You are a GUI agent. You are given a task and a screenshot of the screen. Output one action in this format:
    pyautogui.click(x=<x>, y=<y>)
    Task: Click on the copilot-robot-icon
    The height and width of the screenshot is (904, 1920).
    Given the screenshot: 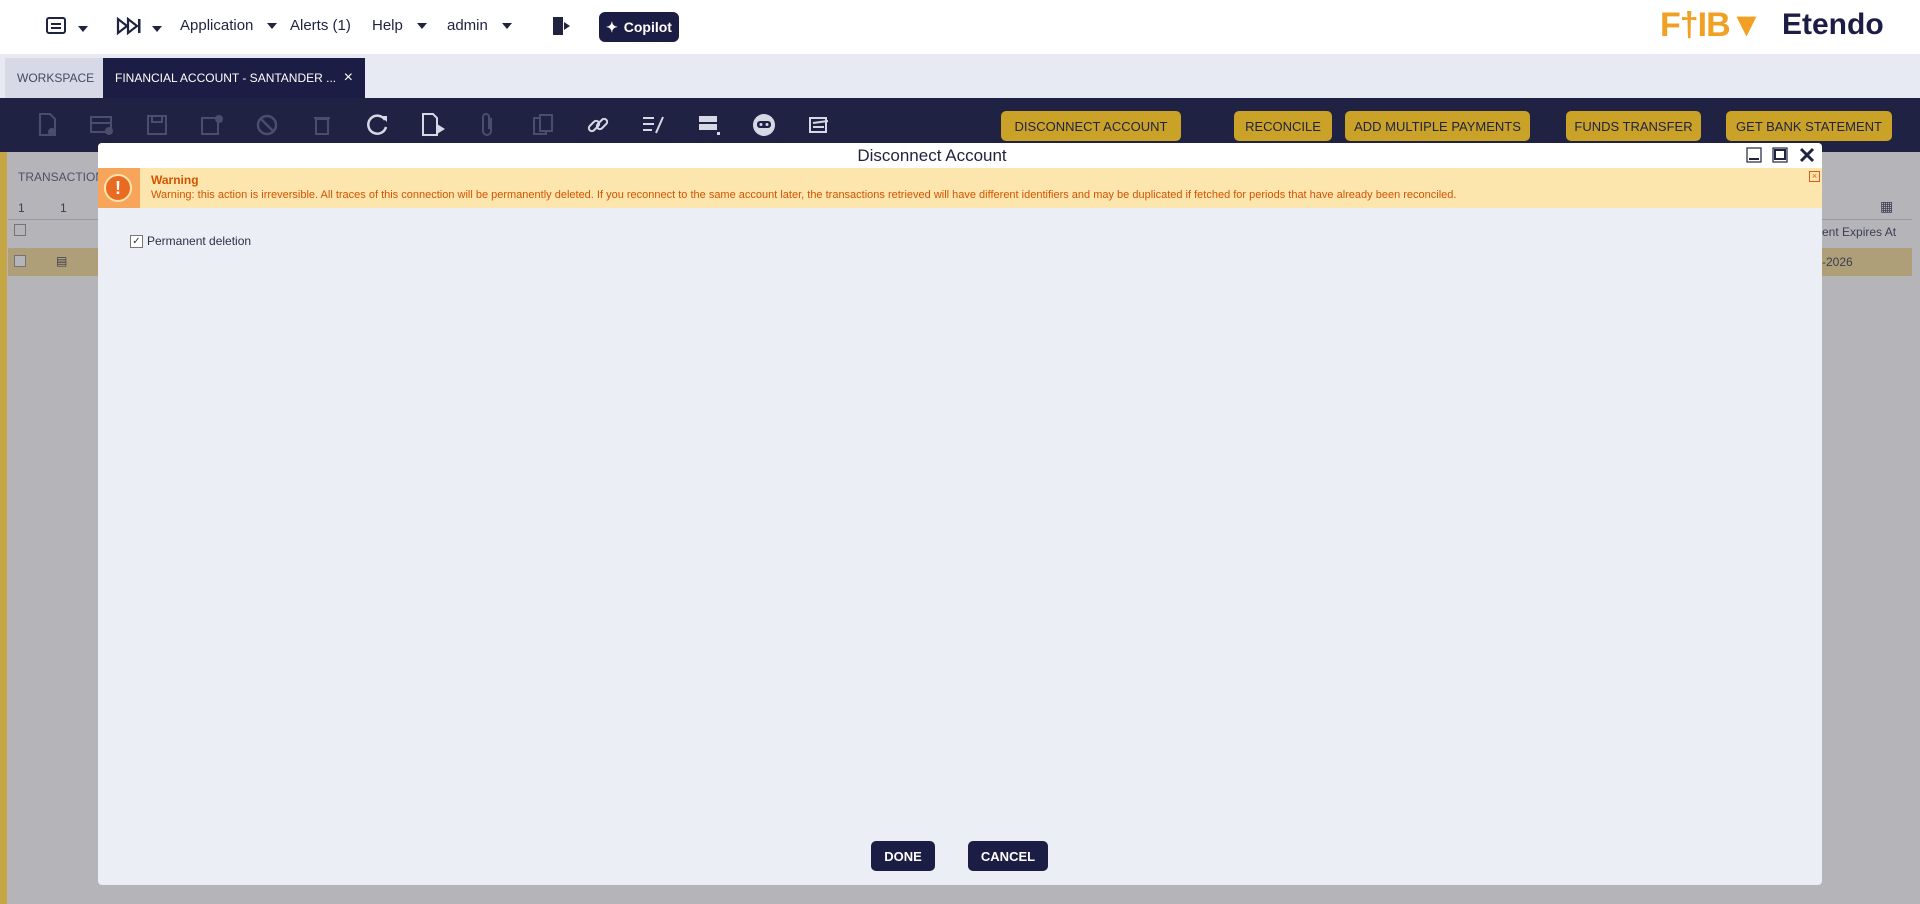 What is the action you would take?
    pyautogui.click(x=764, y=125)
    